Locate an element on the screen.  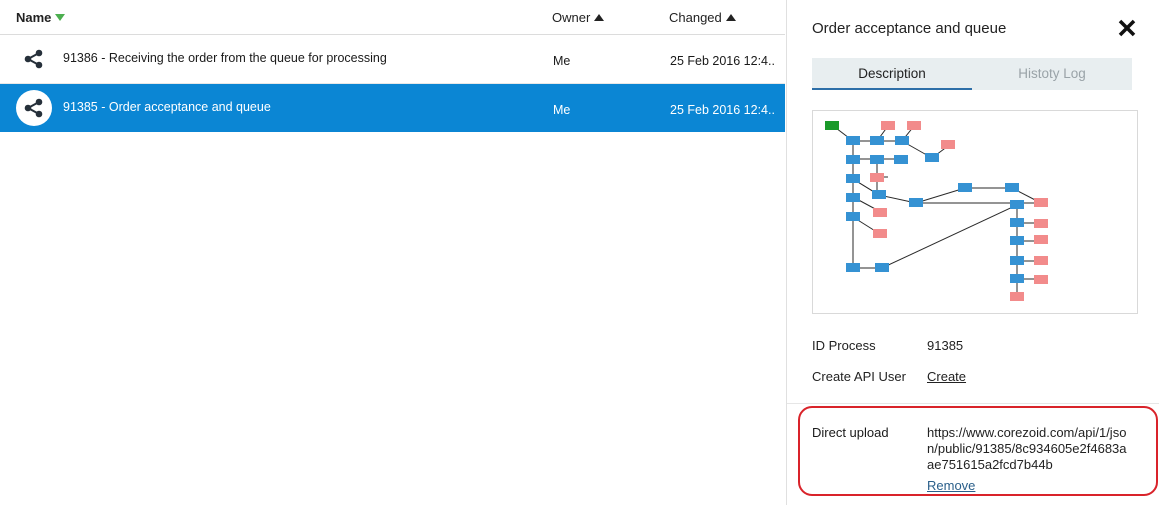
direct-upload-label: Direct upload is located at coordinates (850, 432).